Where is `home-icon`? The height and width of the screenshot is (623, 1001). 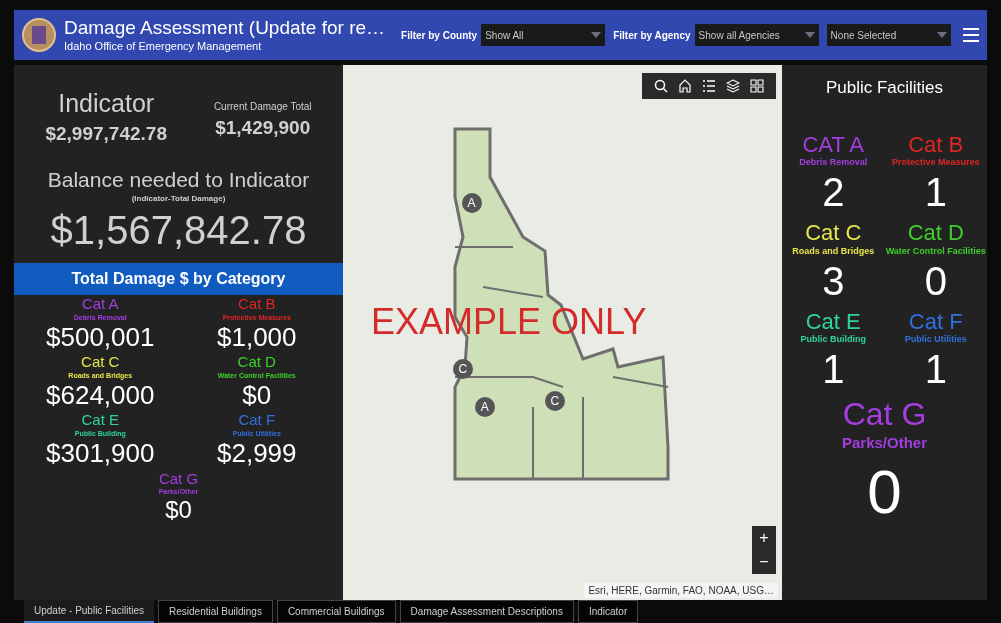
home-icon is located at coordinates (685, 86).